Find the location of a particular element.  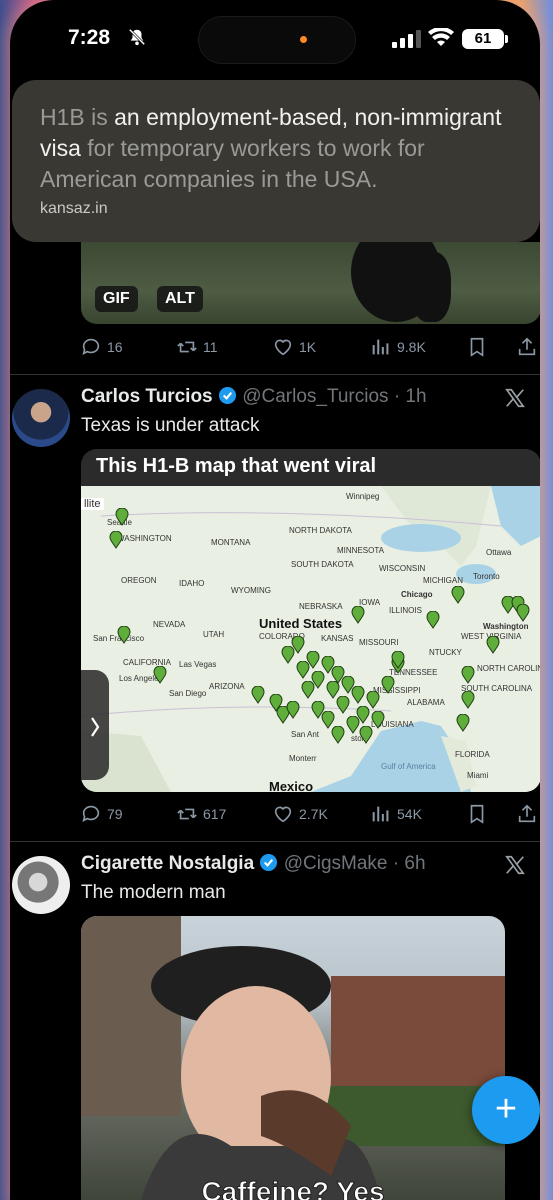

map-title: This H1-B map that went viral is located at coordinates (310, 467).